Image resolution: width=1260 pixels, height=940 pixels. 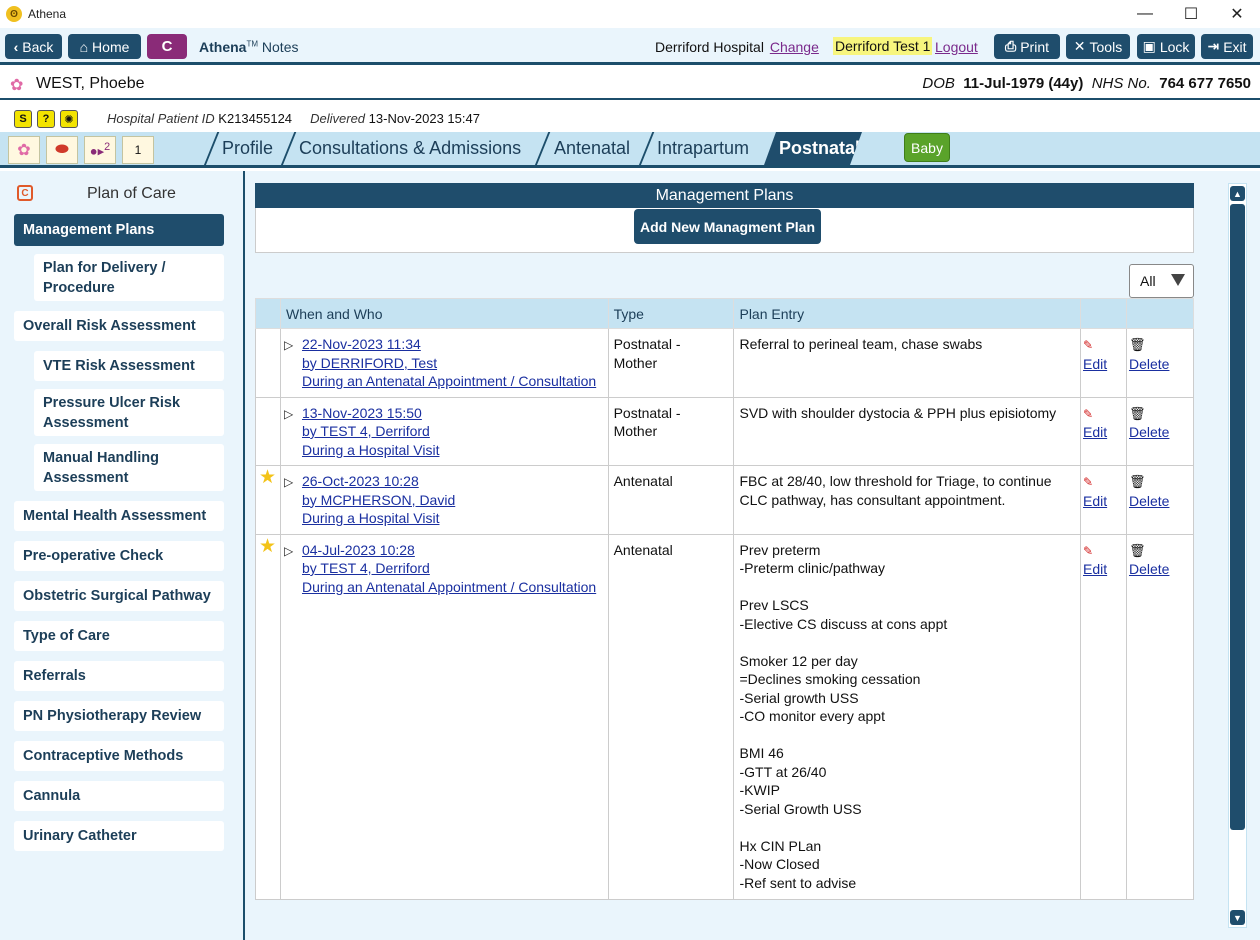 What do you see at coordinates (119, 636) in the screenshot?
I see `sidebar-item-type-of-care: Type of Care` at bounding box center [119, 636].